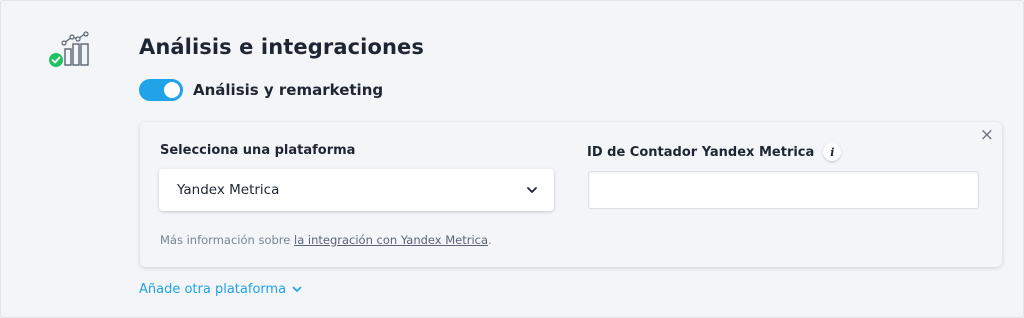 Image resolution: width=1024 pixels, height=318 pixels. I want to click on platform-select-value: Yandex Metrica, so click(228, 190).